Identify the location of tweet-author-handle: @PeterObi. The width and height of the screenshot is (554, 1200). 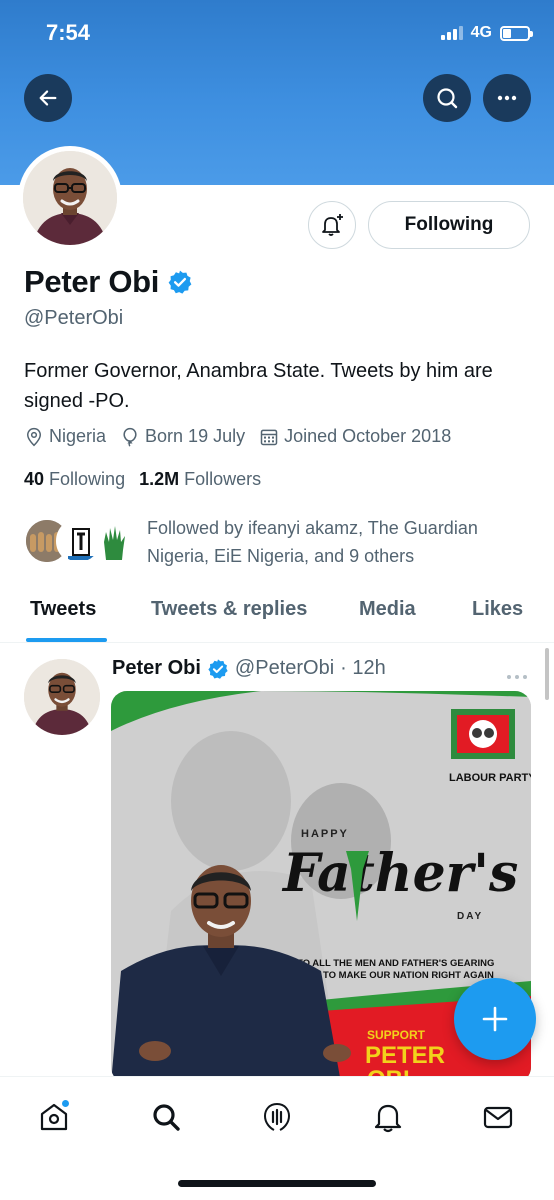
(284, 668).